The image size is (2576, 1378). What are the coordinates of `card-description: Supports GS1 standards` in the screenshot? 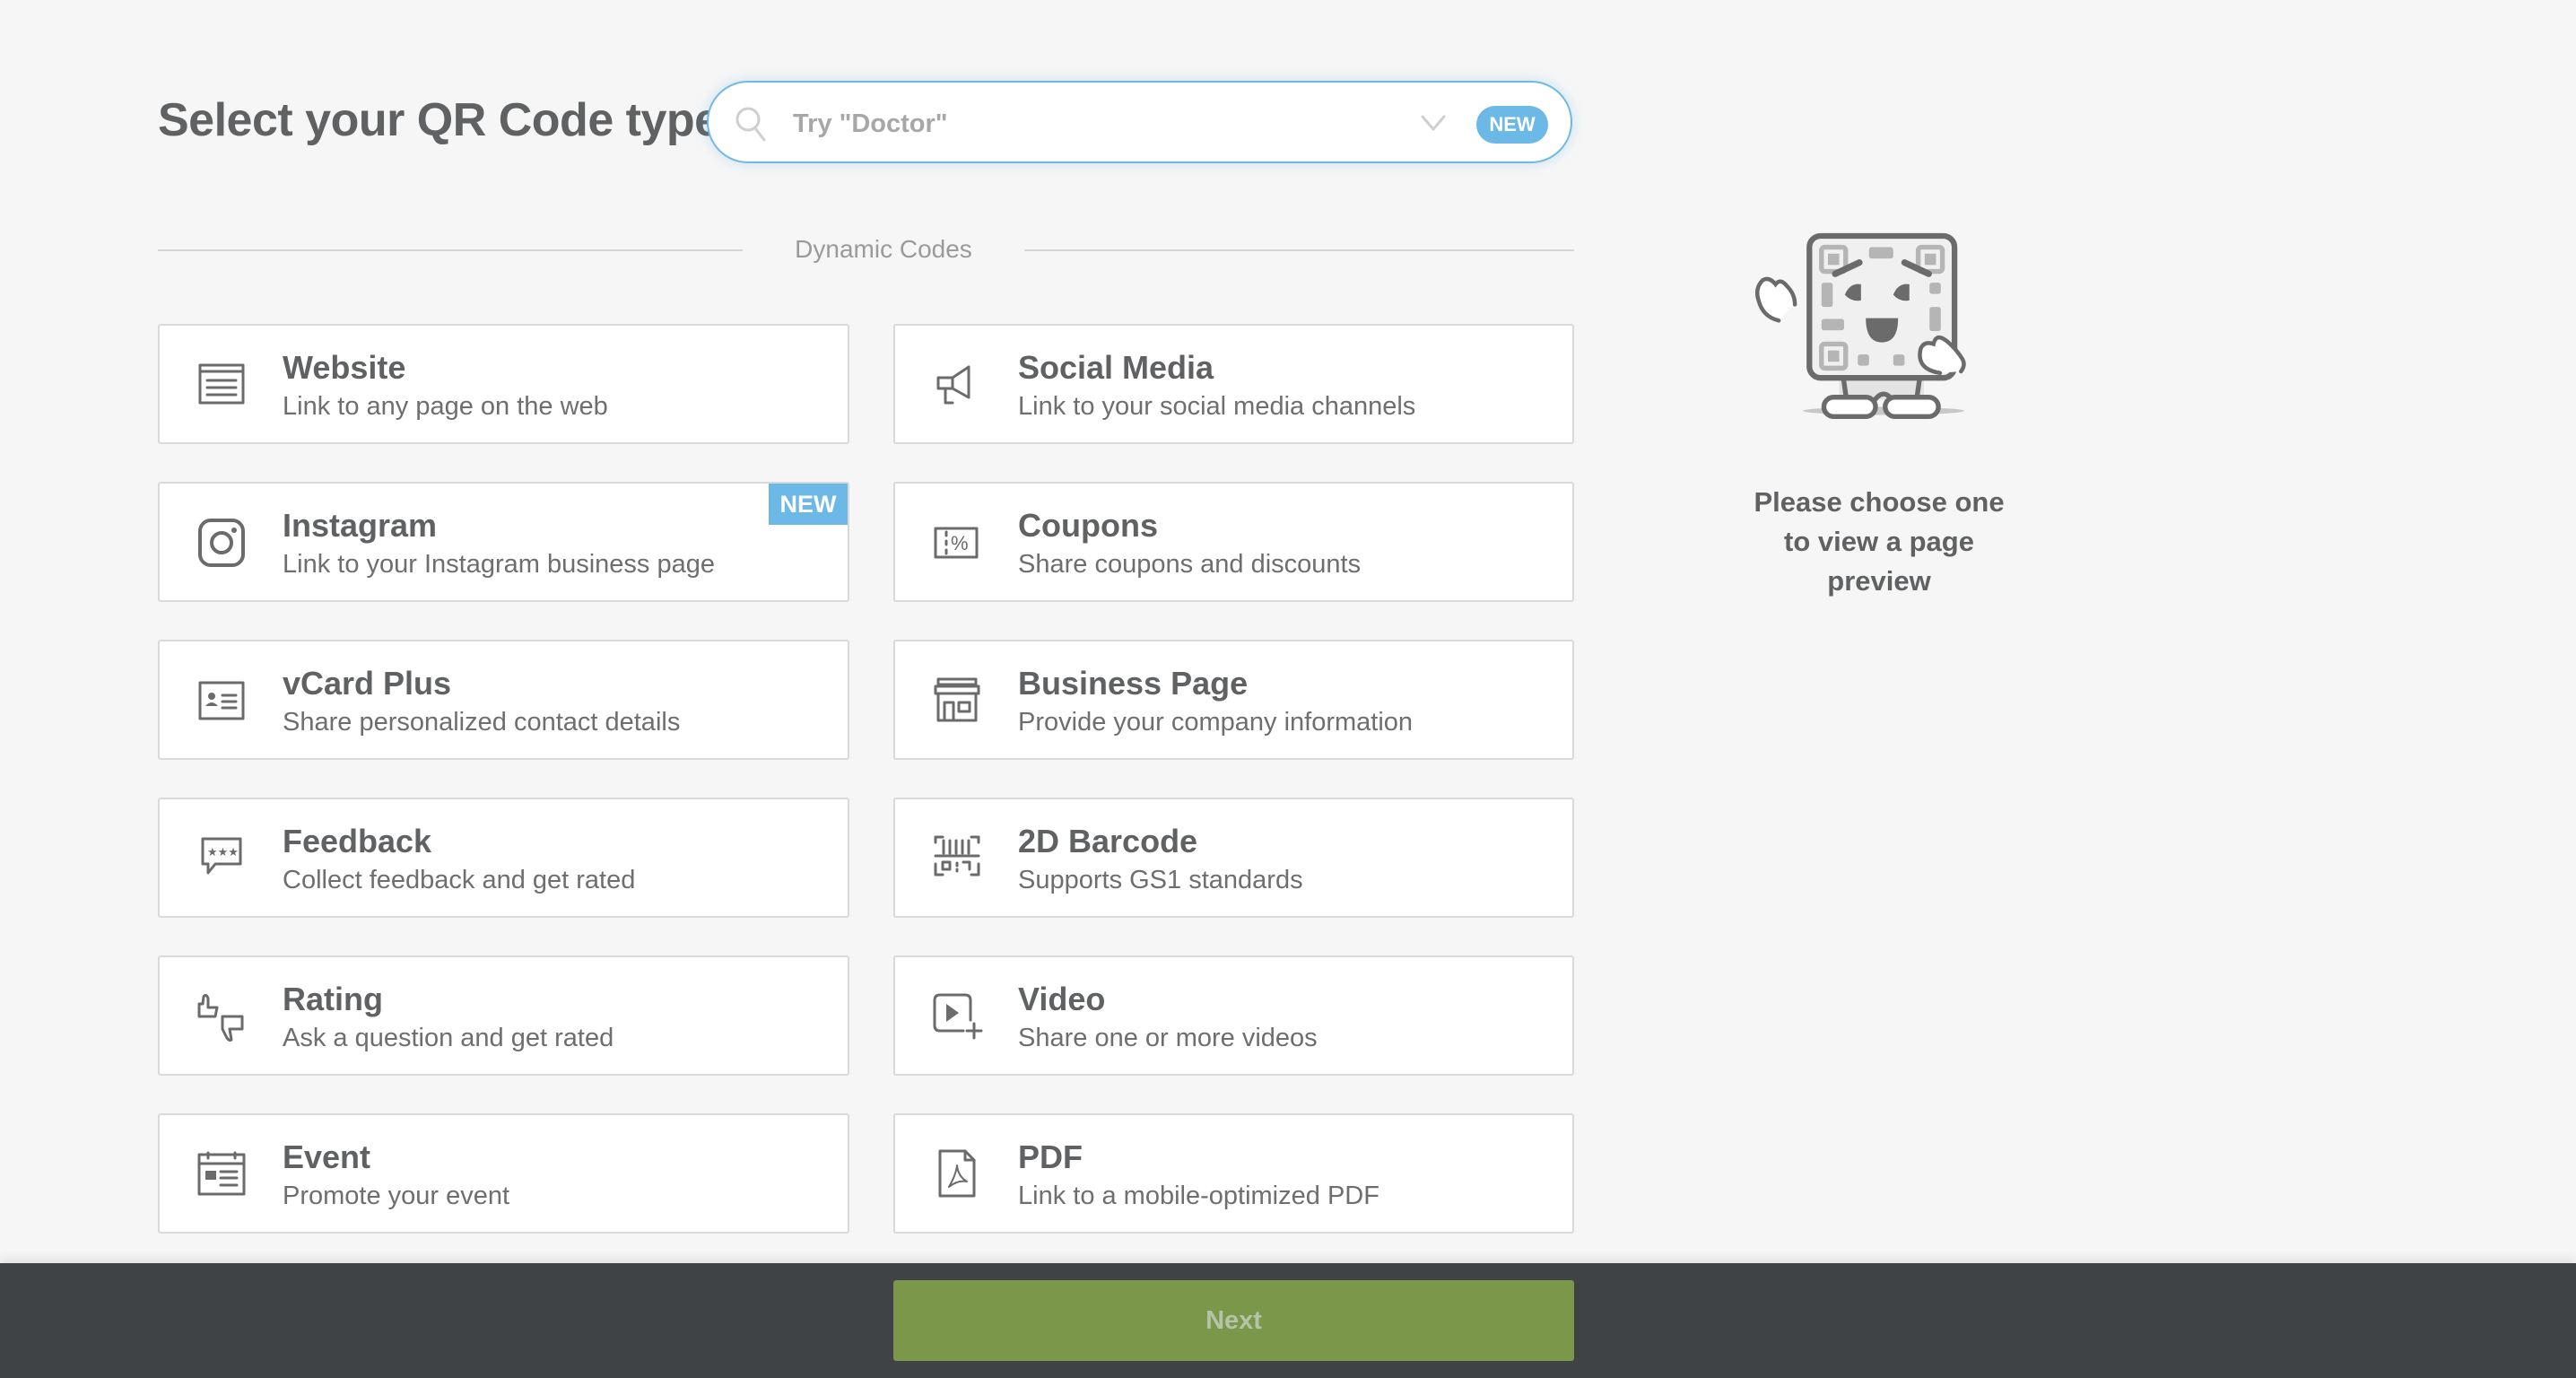 It's located at (1160, 880).